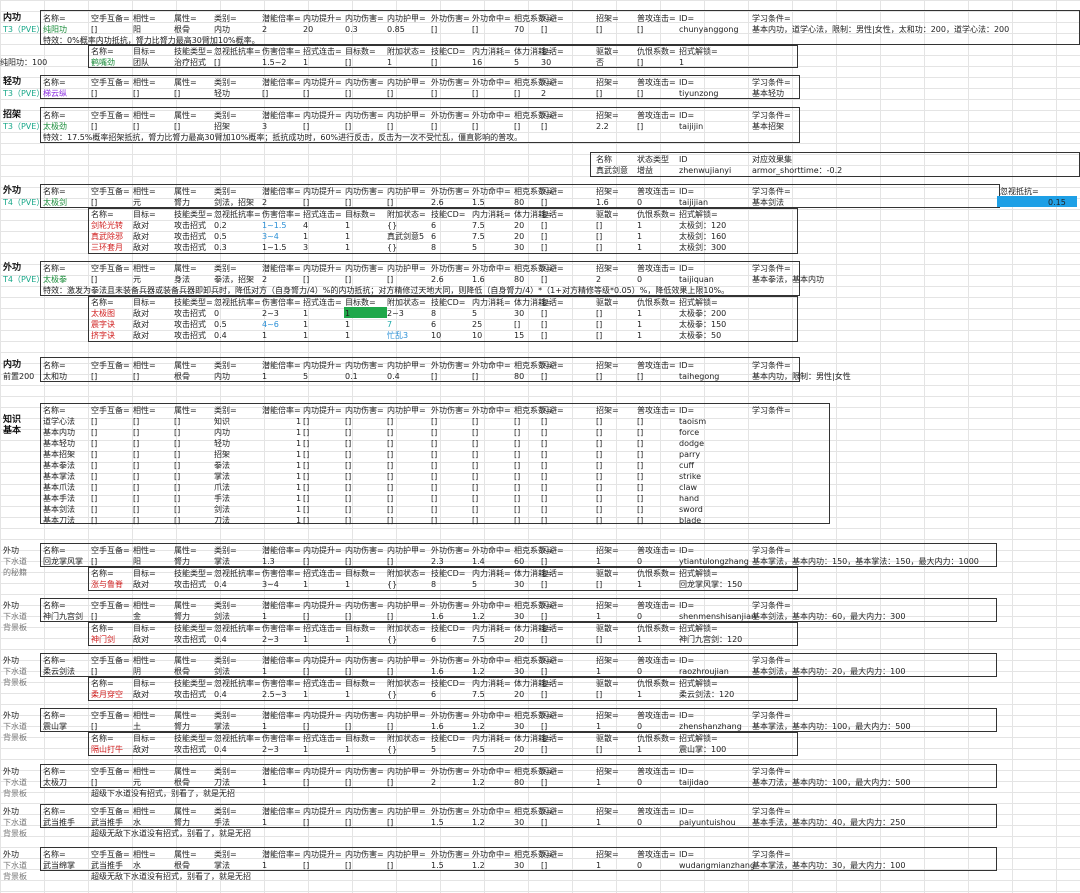 The image size is (1080, 893). I want to click on knowledge-id: hand, so click(689, 498).